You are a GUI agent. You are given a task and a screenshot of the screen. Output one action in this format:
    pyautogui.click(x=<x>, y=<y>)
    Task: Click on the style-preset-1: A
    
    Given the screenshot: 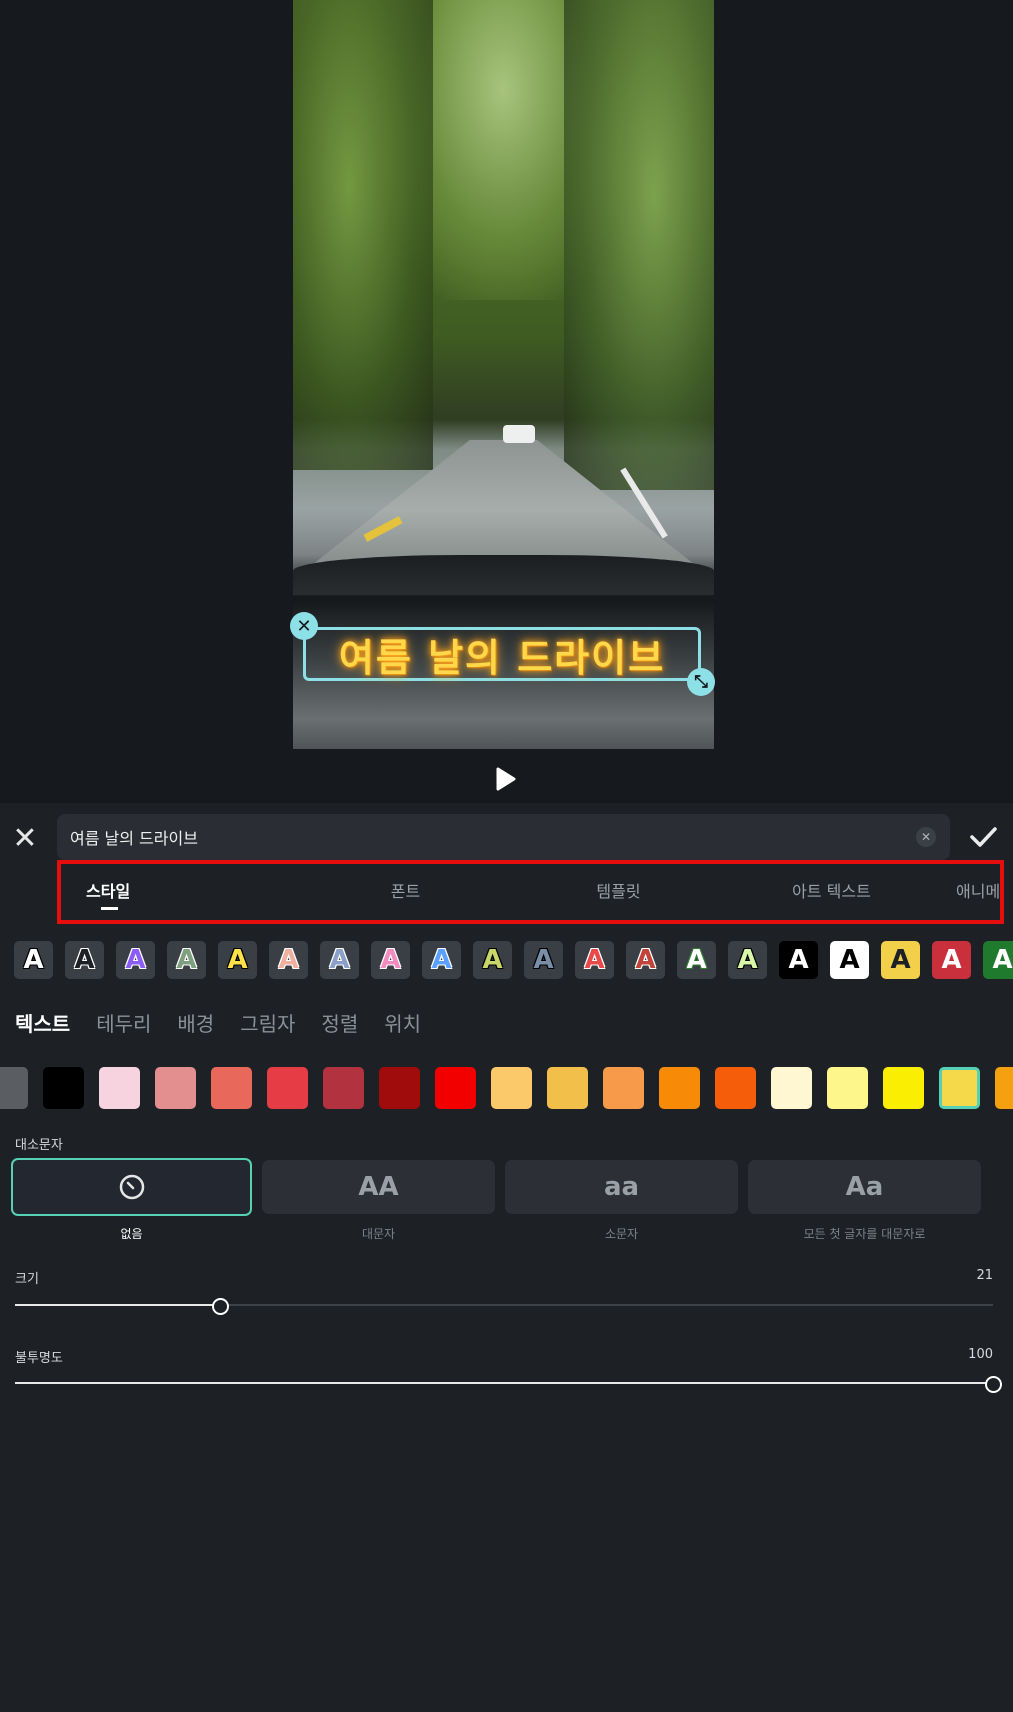 What is the action you would take?
    pyautogui.click(x=33, y=960)
    